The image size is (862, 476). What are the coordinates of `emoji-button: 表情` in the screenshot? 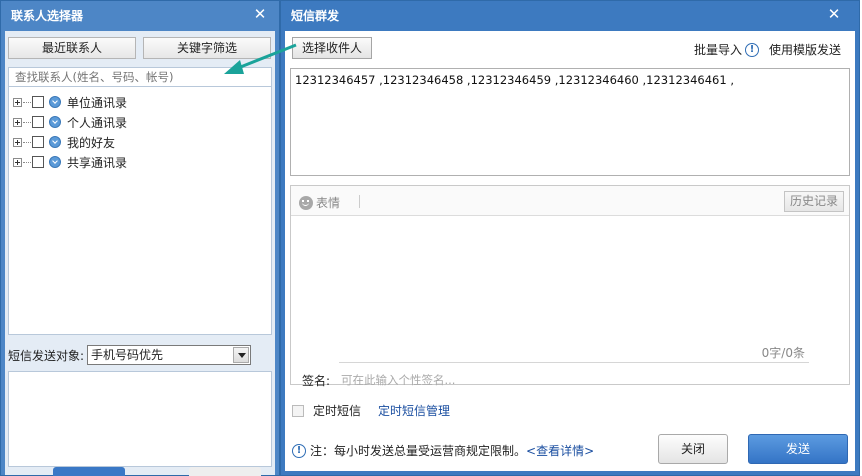 It's located at (319, 202).